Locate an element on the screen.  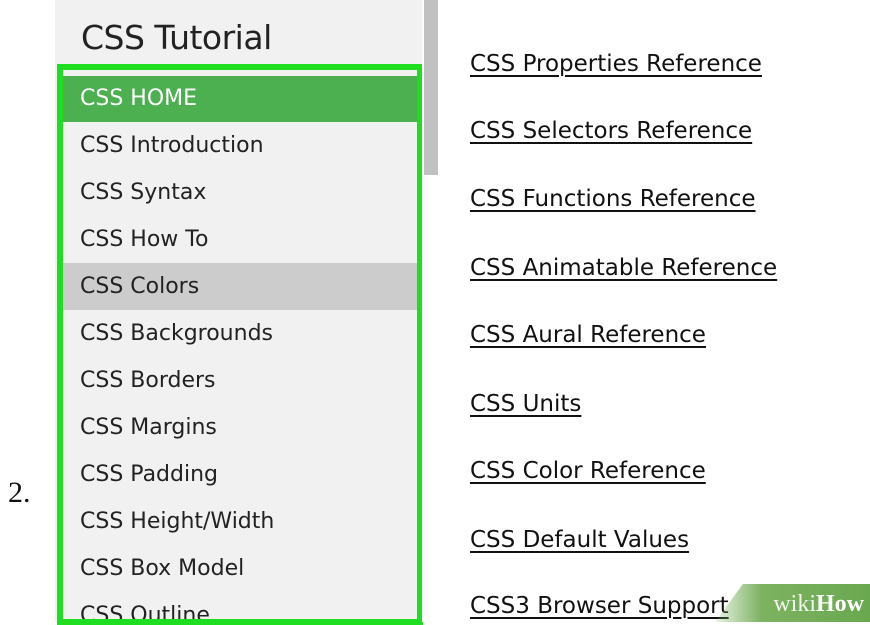
sidebar-item-css-outline: CSS Outline is located at coordinates (240, 605).